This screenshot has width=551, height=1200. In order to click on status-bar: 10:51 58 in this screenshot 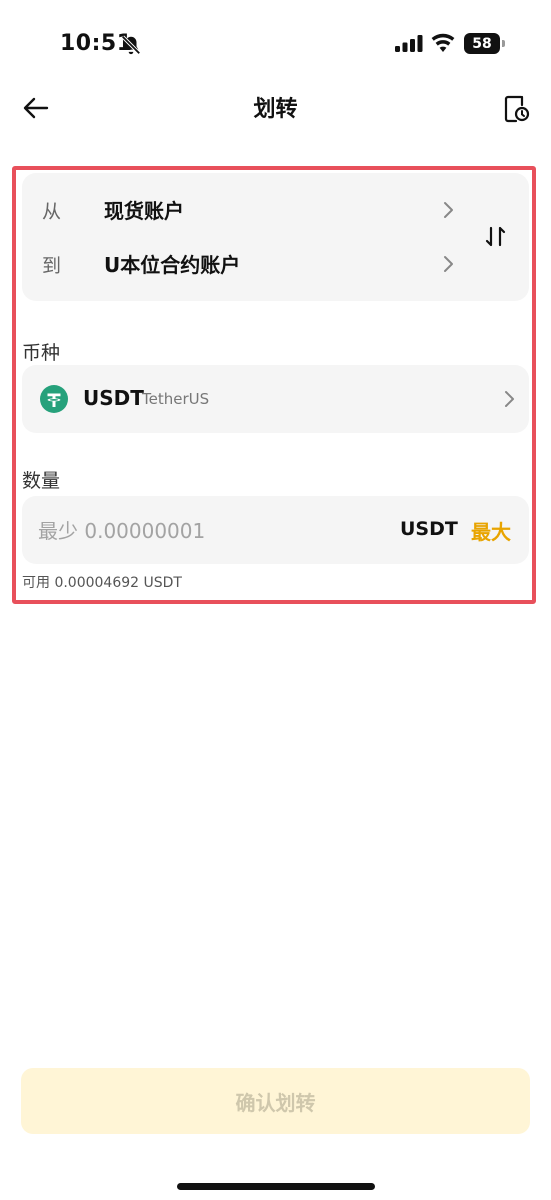, I will do `click(275, 44)`.